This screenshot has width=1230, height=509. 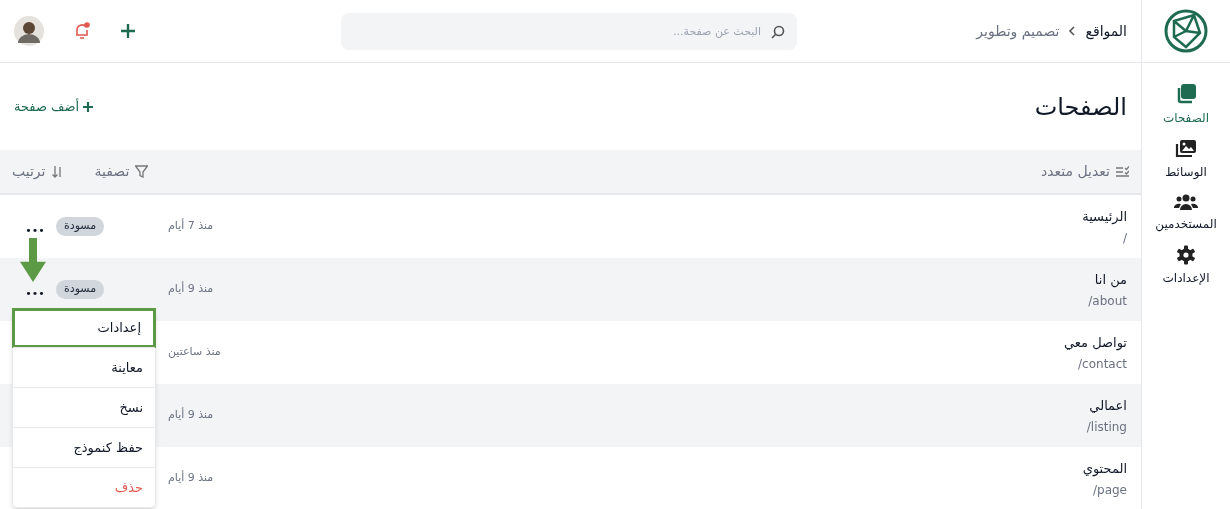 I want to click on menu-item: حذف, so click(x=84, y=487).